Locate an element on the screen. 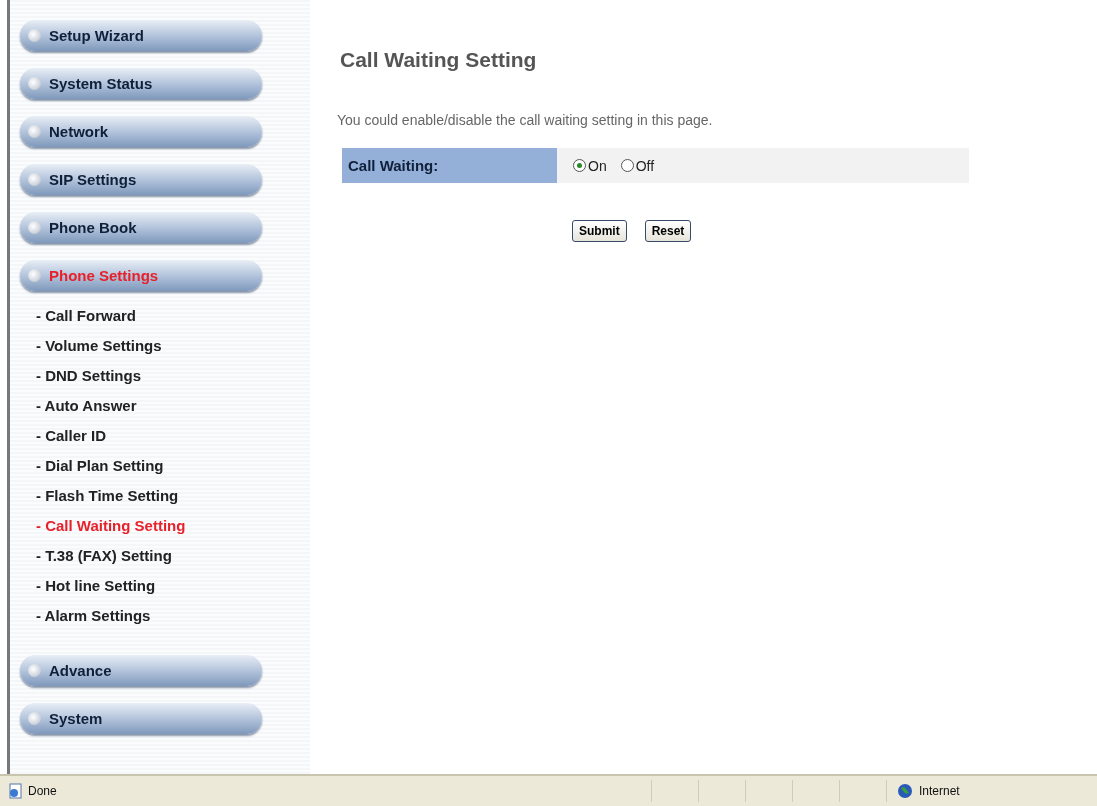 This screenshot has height=806, width=1097. sidebar-item: System is located at coordinates (141, 718).